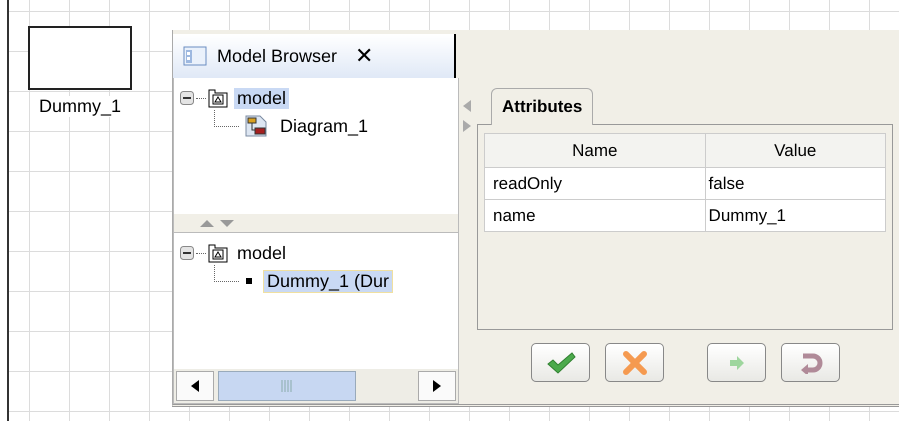 The height and width of the screenshot is (421, 899). I want to click on next-button, so click(736, 362).